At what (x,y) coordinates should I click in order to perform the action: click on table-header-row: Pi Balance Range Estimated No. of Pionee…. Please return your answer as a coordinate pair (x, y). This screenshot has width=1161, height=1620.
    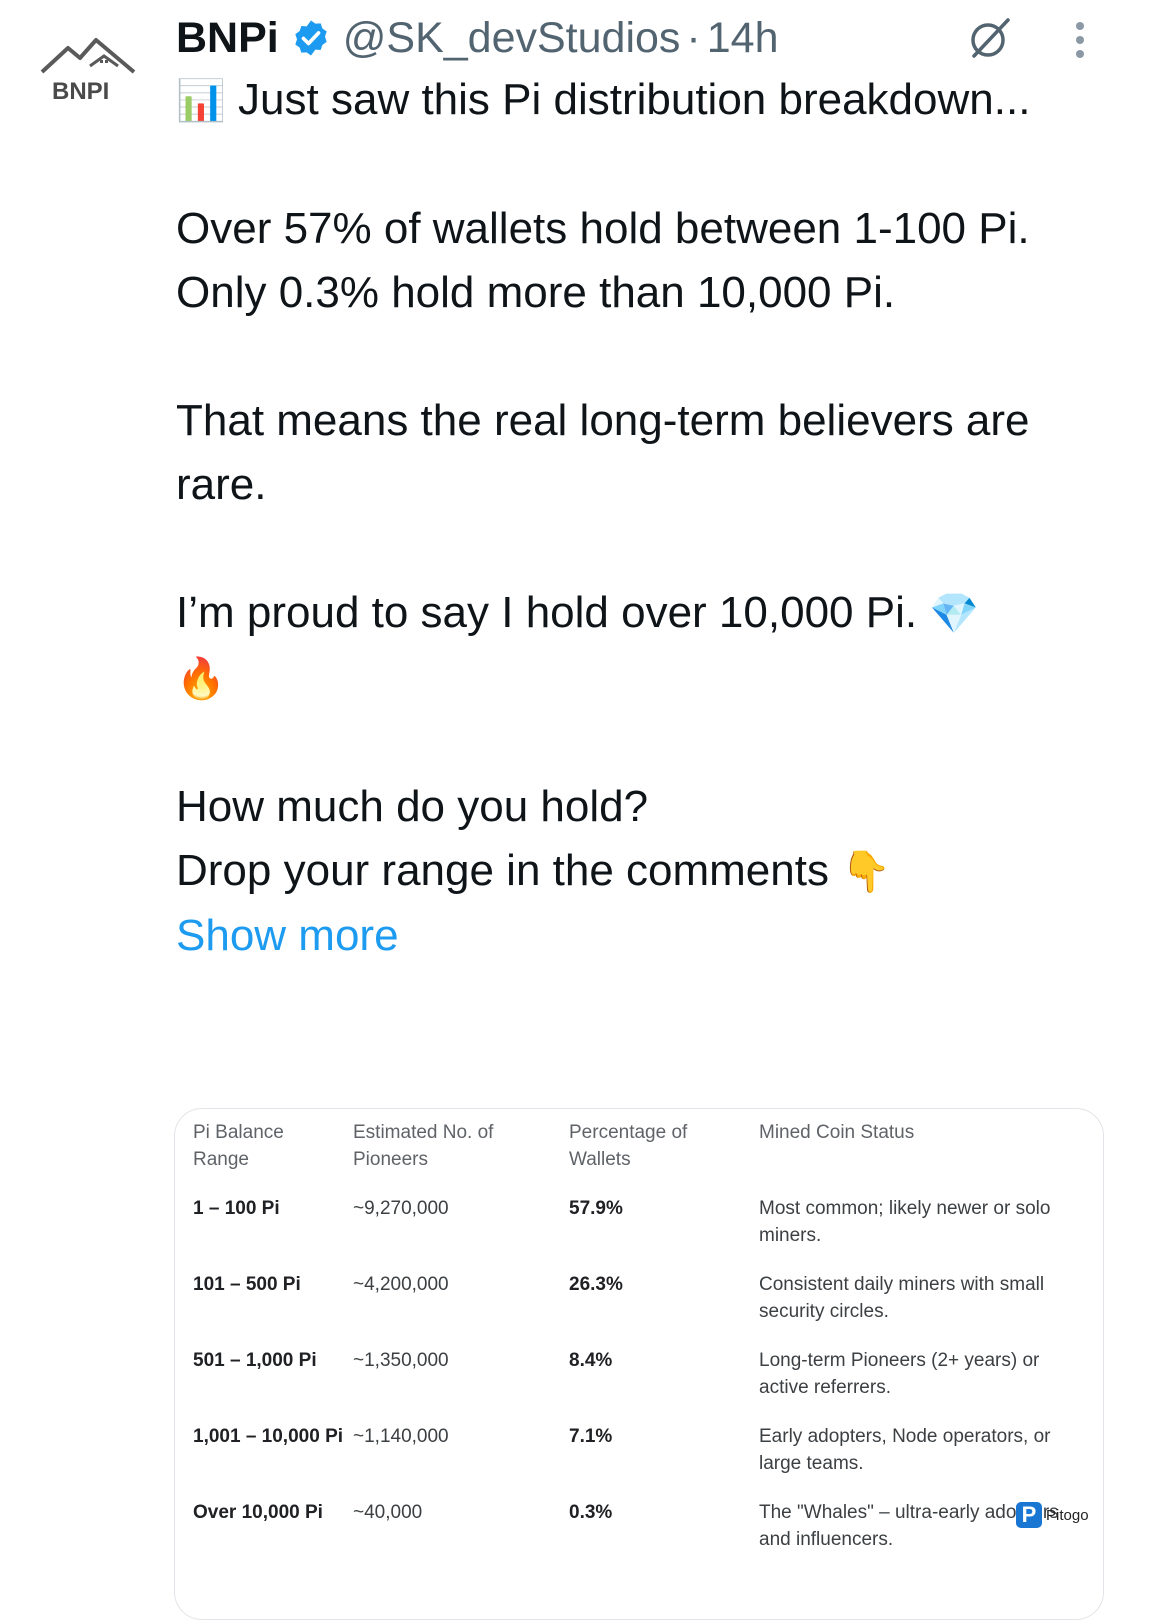
    Looking at the image, I should click on (643, 1157).